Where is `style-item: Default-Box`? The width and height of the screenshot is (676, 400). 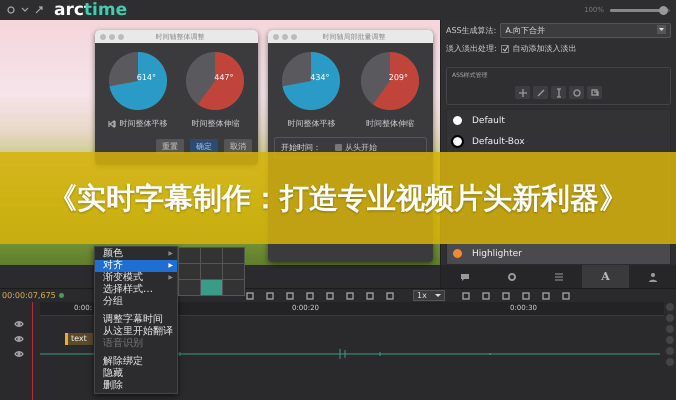 style-item: Default-Box is located at coordinates (558, 141).